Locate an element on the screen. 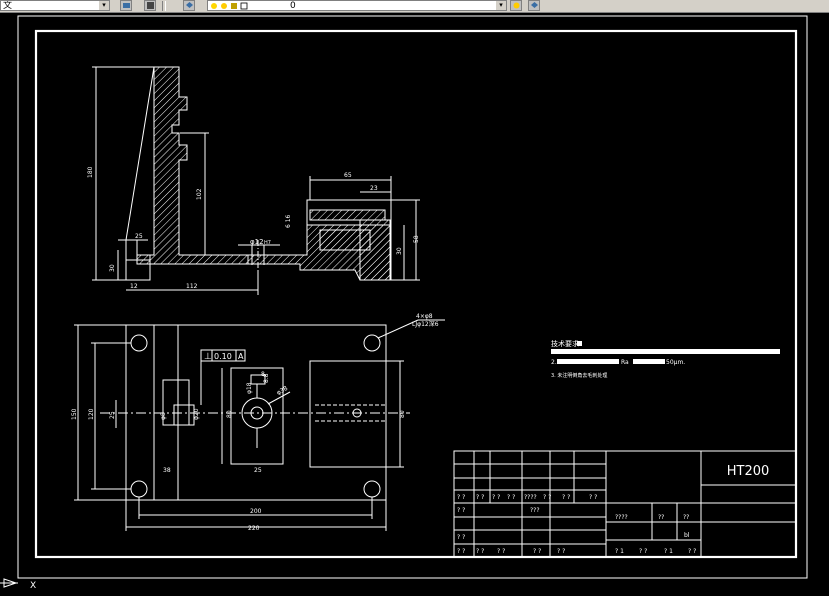  dim-text: 102 is located at coordinates (199, 194).